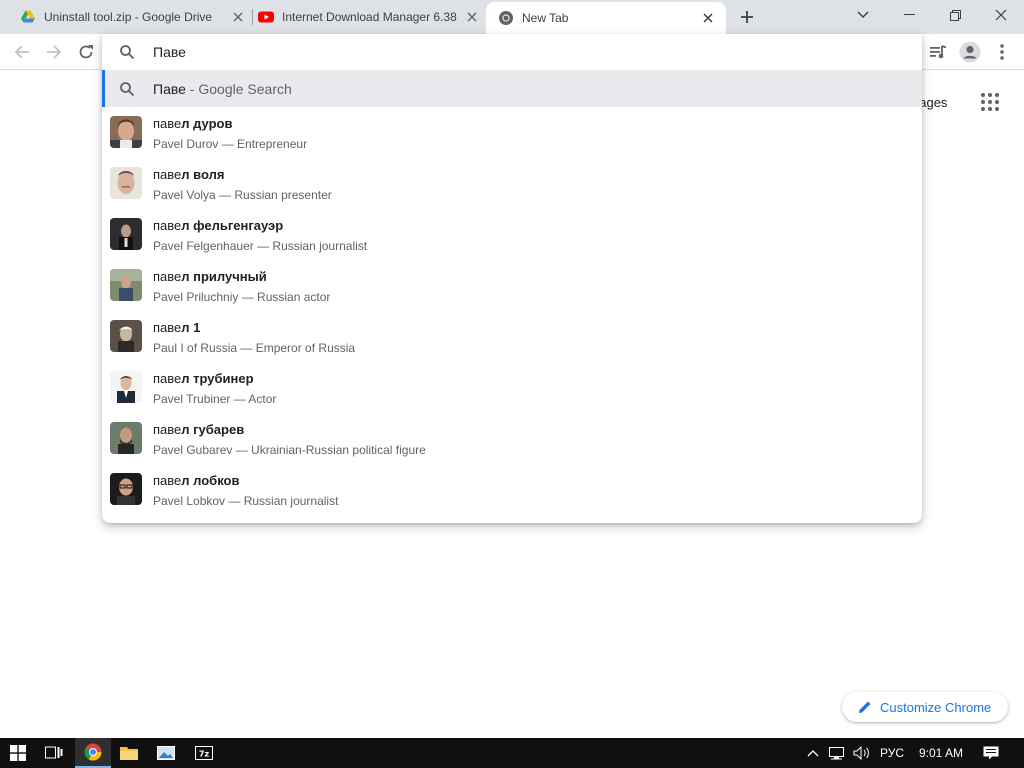  Describe the element at coordinates (246, 501) in the screenshot. I see `suggestion-subtitle: Pavel Lobkov — Russian journalist` at that location.